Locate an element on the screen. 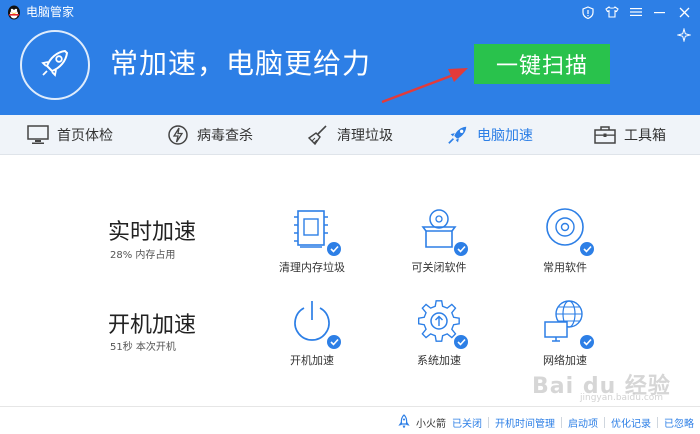 Image resolution: width=700 pixels, height=434 pixels. tab-label: 工具箱 is located at coordinates (645, 136).